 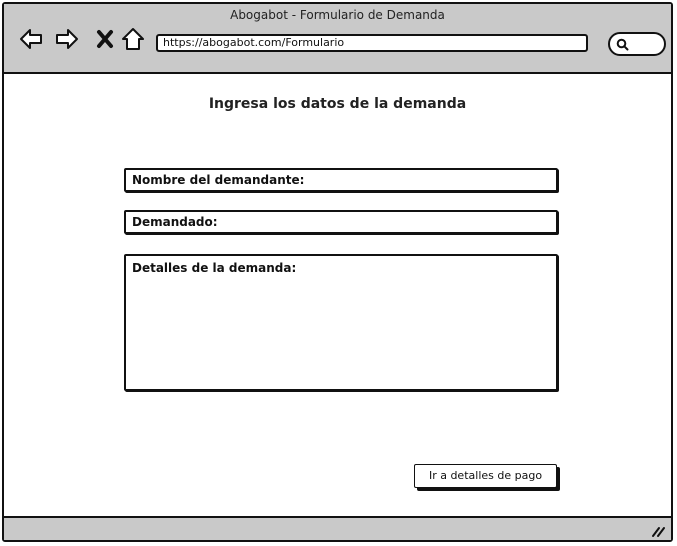 I want to click on search-field, so click(x=637, y=44).